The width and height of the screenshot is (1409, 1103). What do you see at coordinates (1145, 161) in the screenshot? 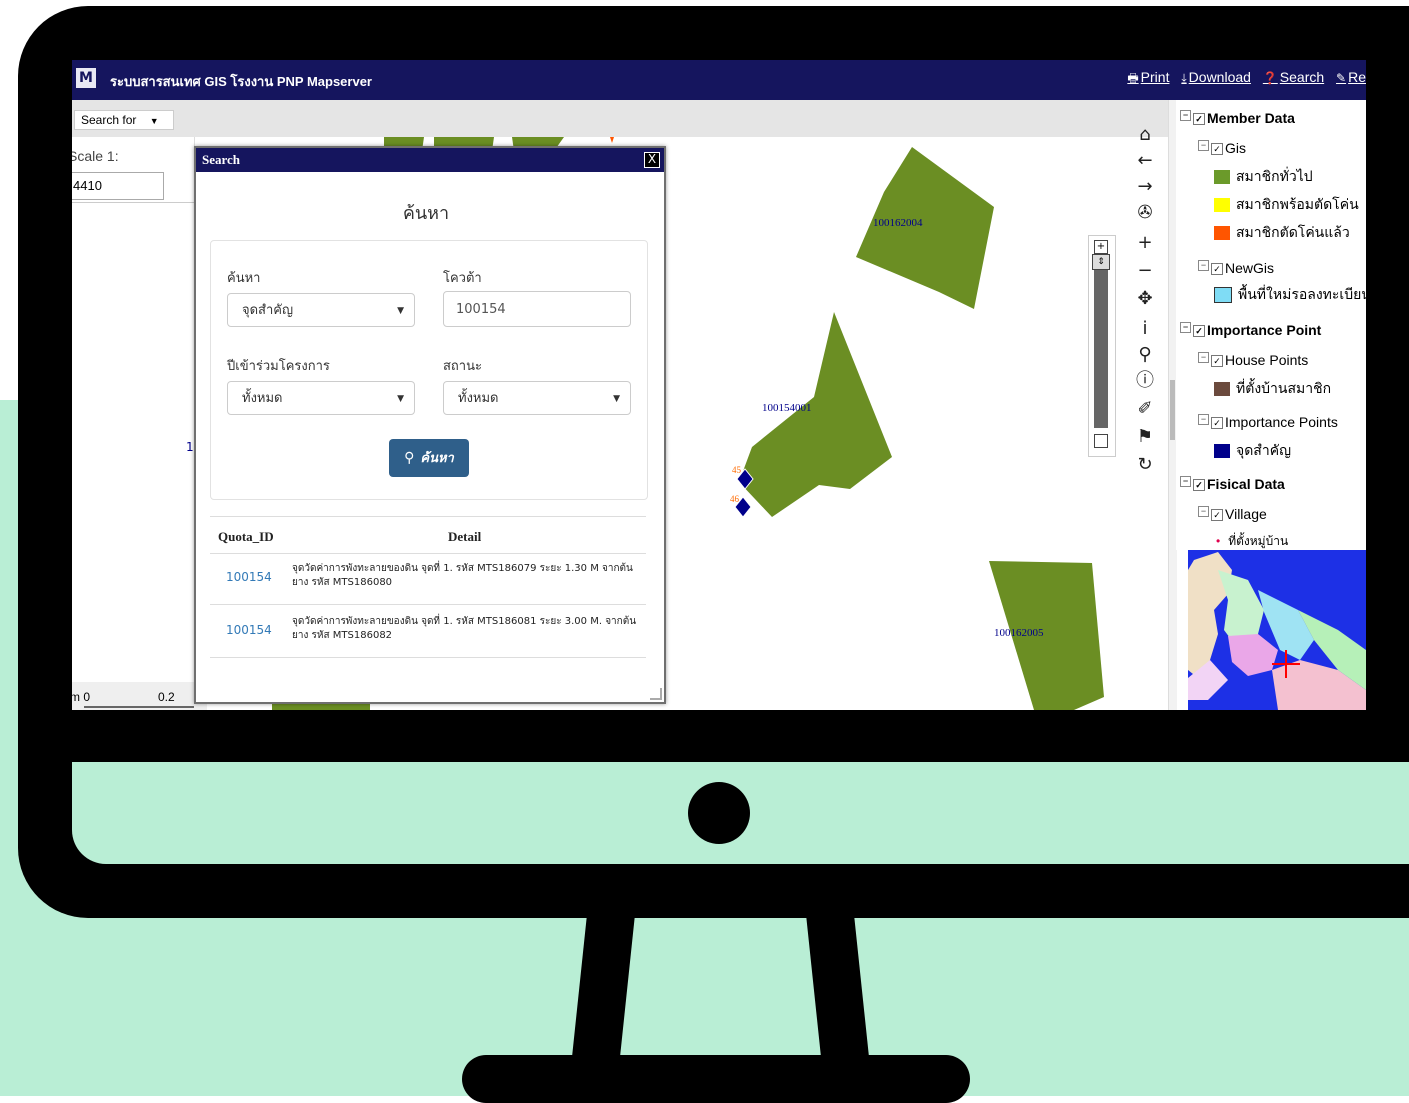
I see `back-arrow-icon: ←` at bounding box center [1145, 161].